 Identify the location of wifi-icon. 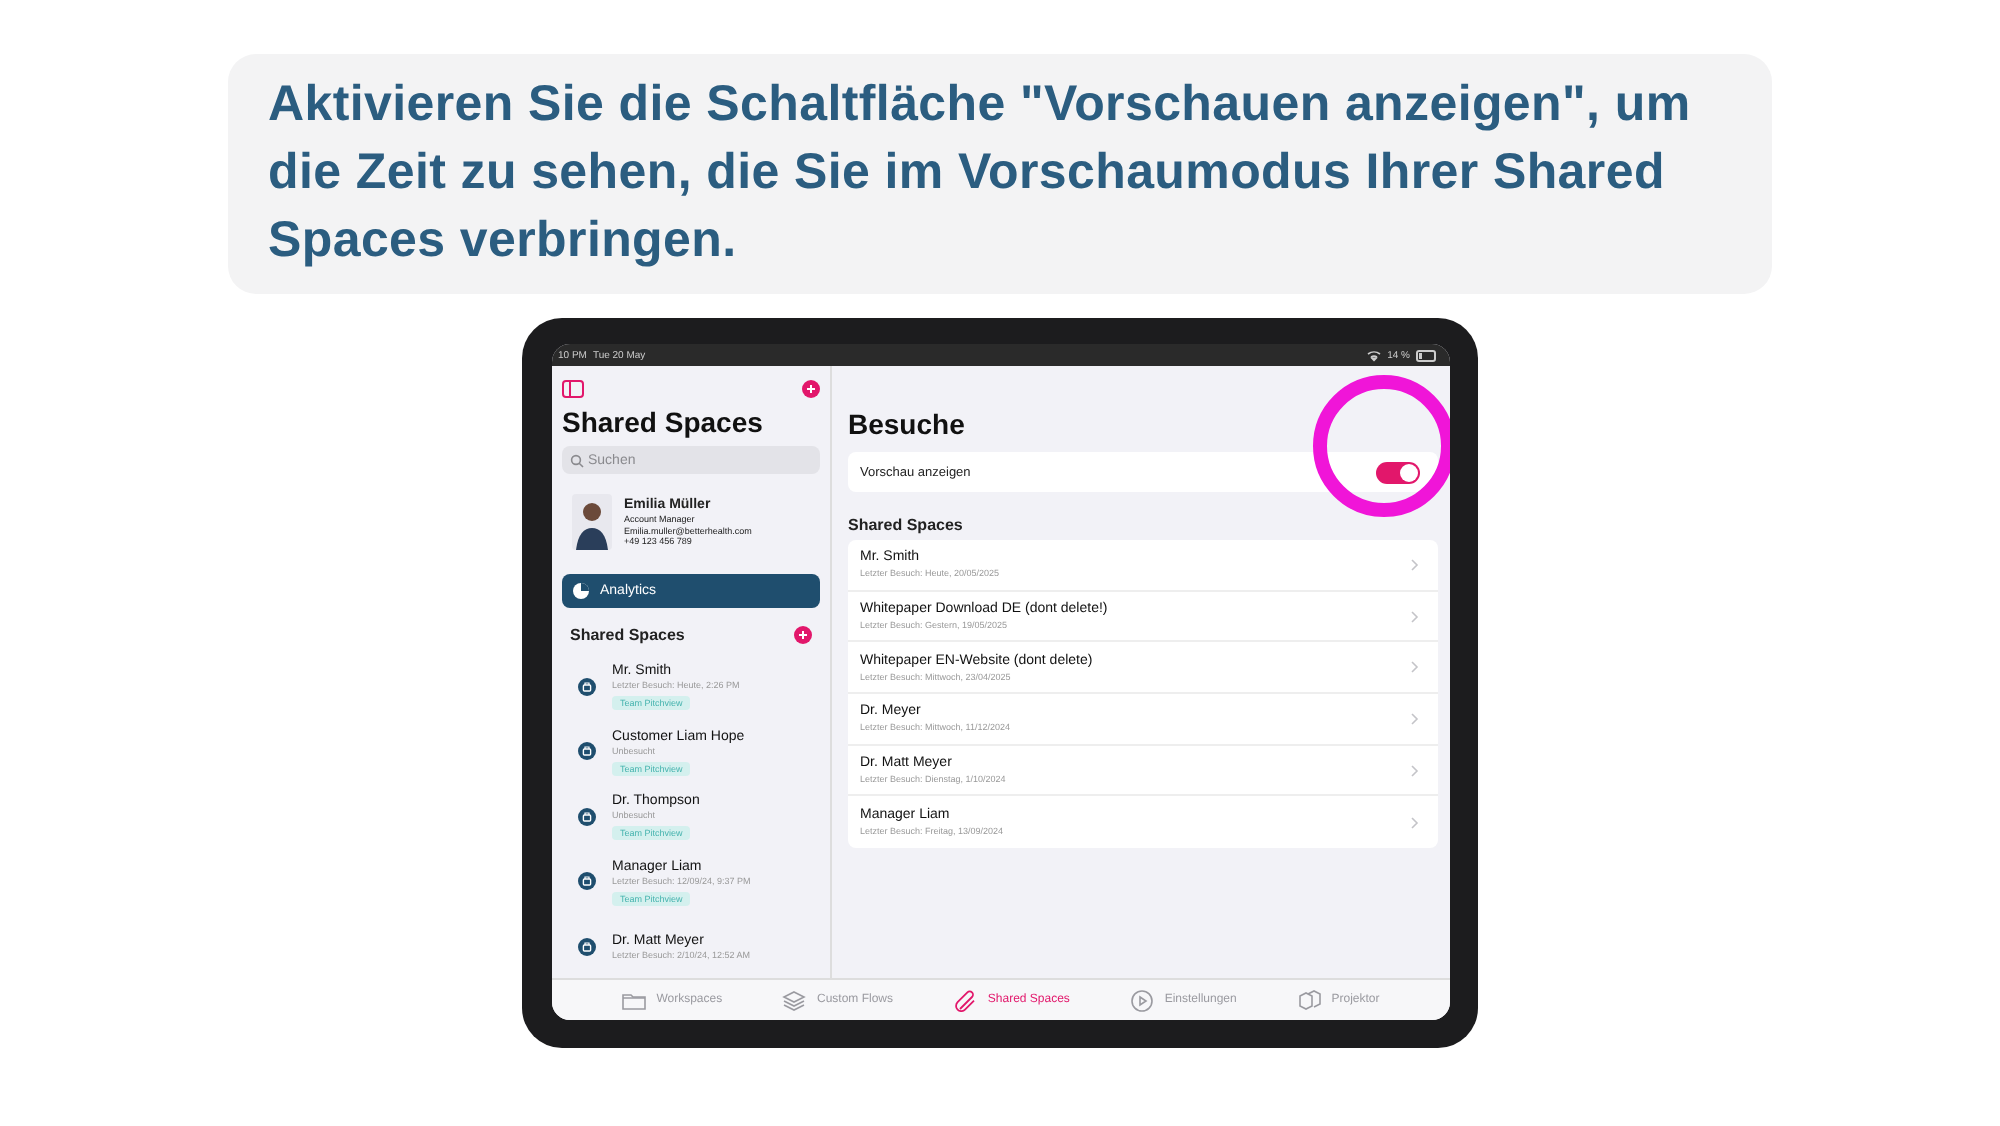
(1373, 355).